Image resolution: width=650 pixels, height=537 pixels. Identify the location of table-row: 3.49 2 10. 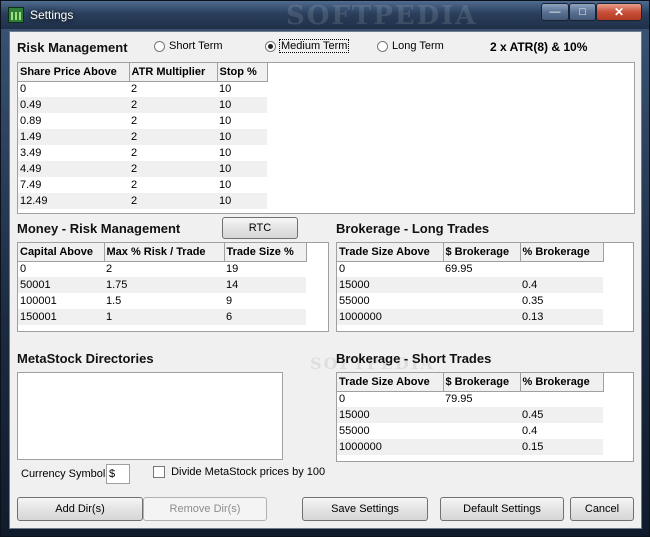
(142, 153).